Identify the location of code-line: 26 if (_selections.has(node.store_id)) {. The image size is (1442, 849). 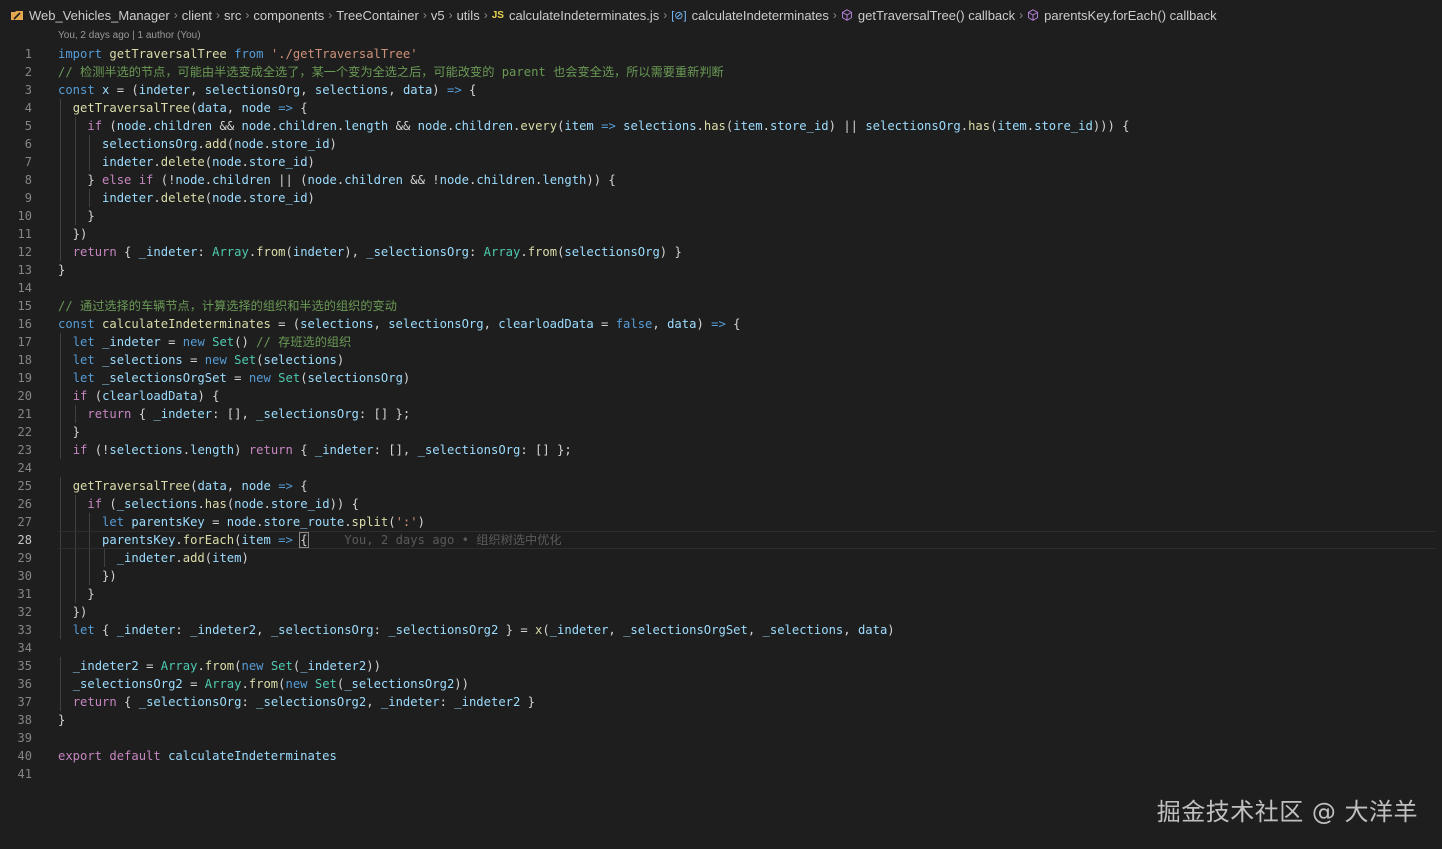
(721, 504).